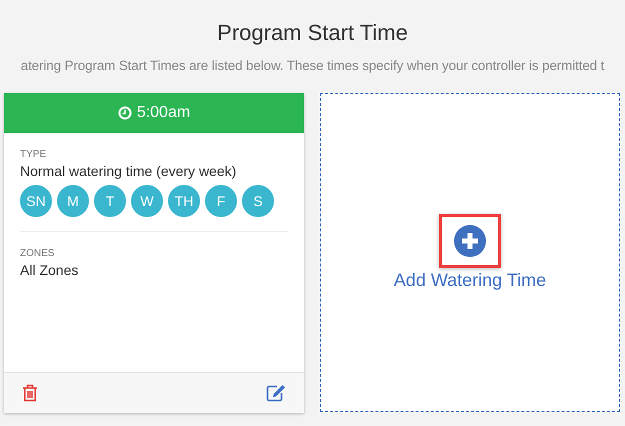 This screenshot has width=625, height=426. I want to click on edit-button, so click(276, 393).